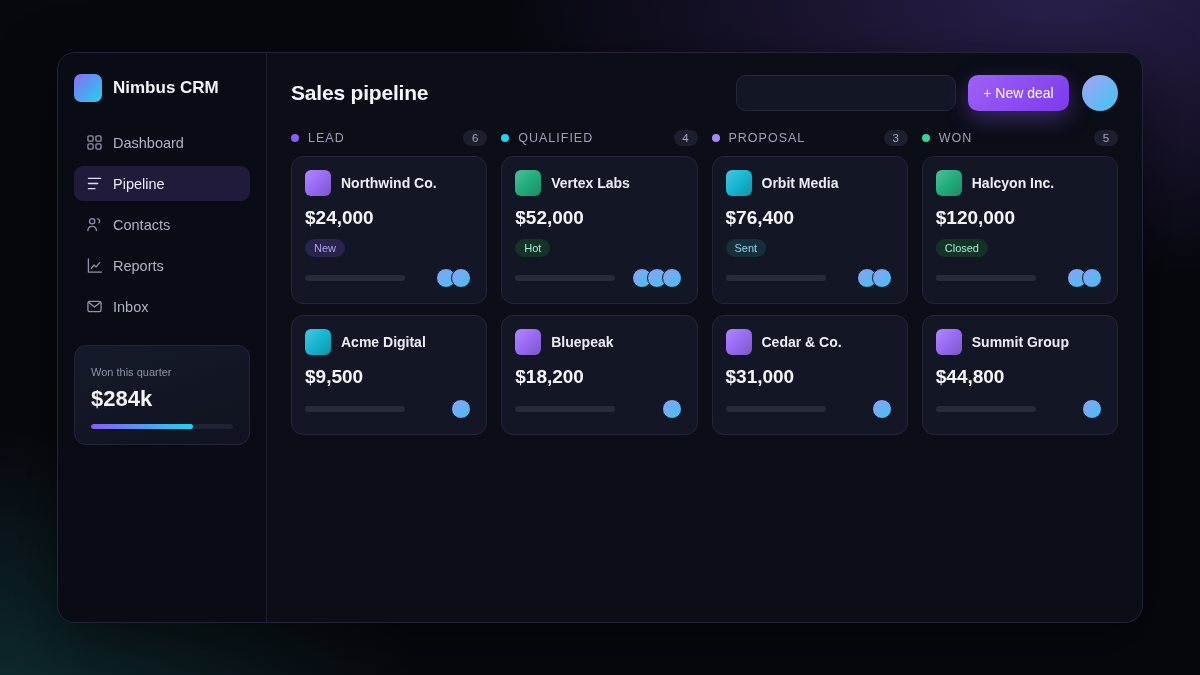  Describe the element at coordinates (746, 248) in the screenshot. I see `status-tag: Sent` at that location.